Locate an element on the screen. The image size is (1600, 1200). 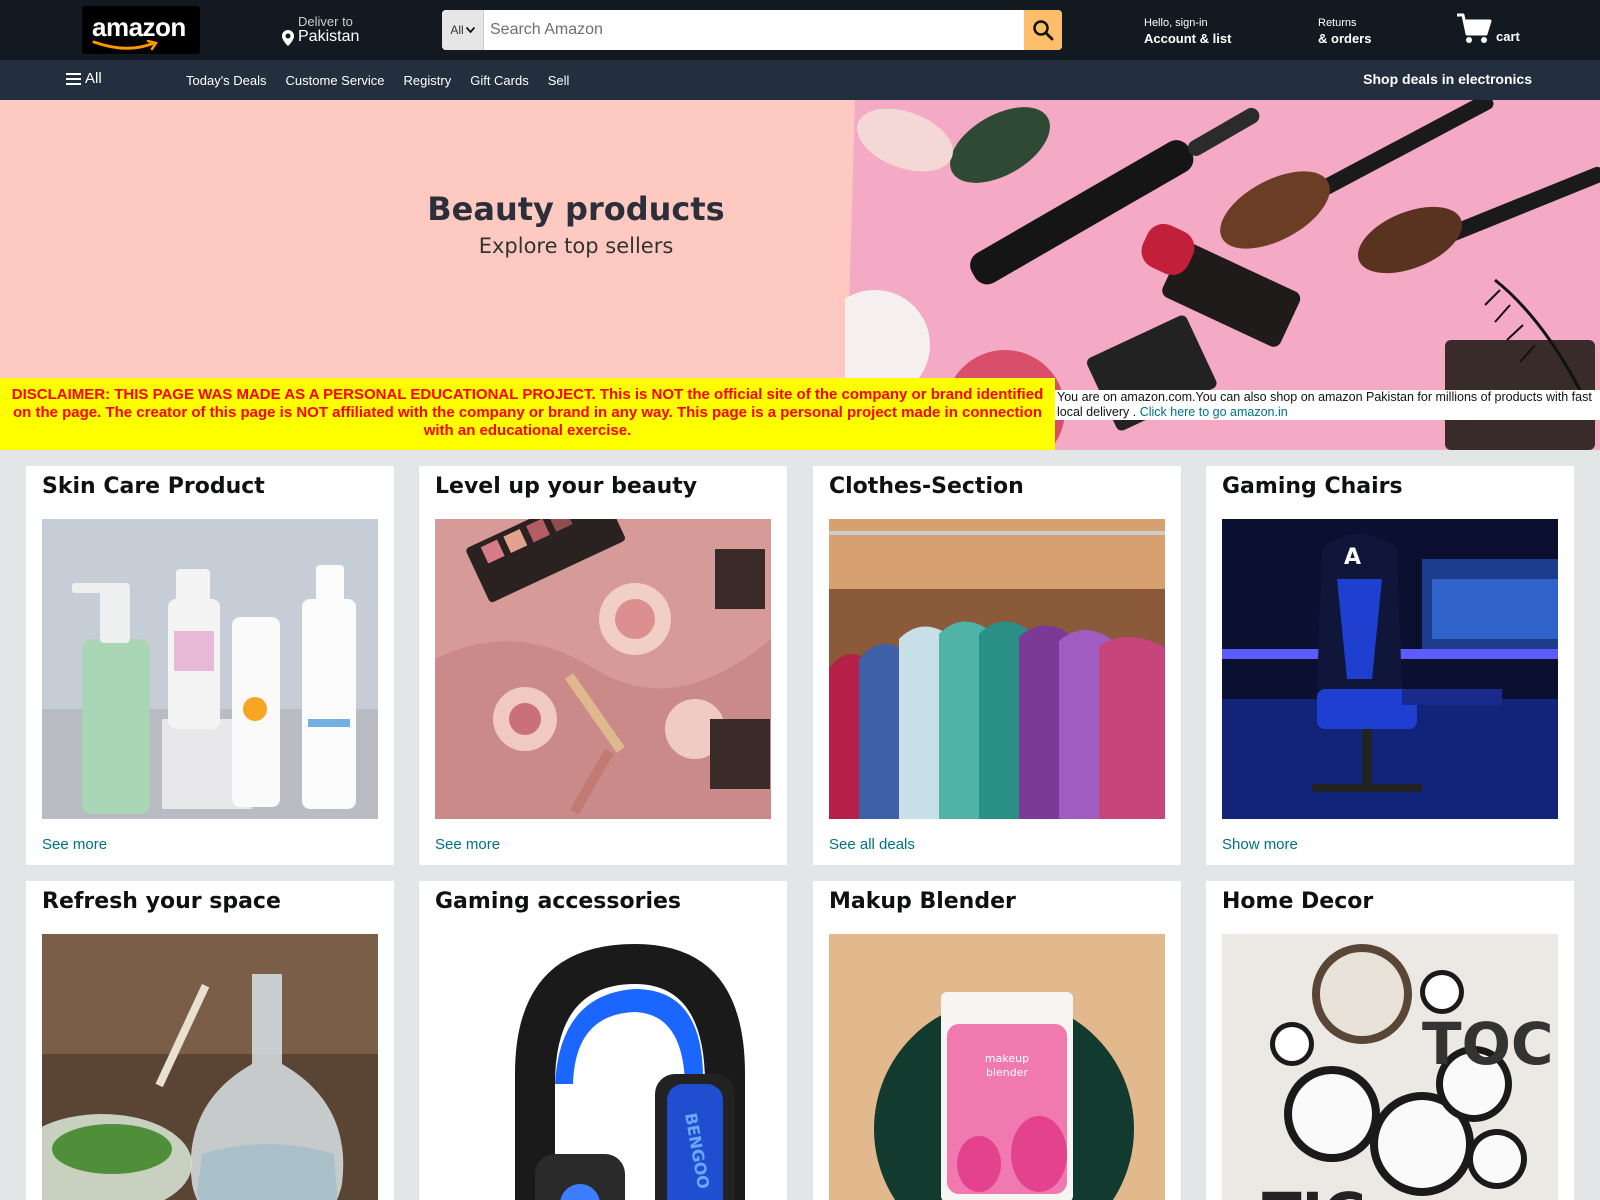
search-input is located at coordinates (751, 30).